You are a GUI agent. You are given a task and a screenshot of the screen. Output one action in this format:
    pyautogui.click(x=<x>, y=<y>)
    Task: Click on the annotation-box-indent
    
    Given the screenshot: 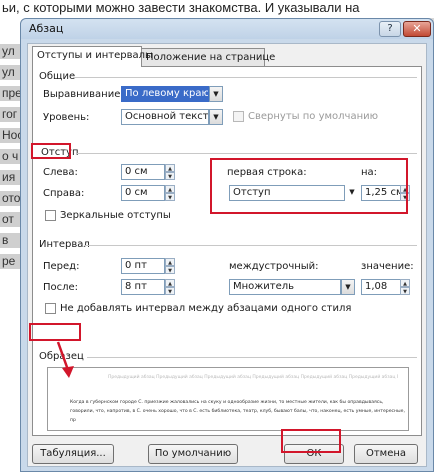 What is the action you would take?
    pyautogui.click(x=51, y=151)
    